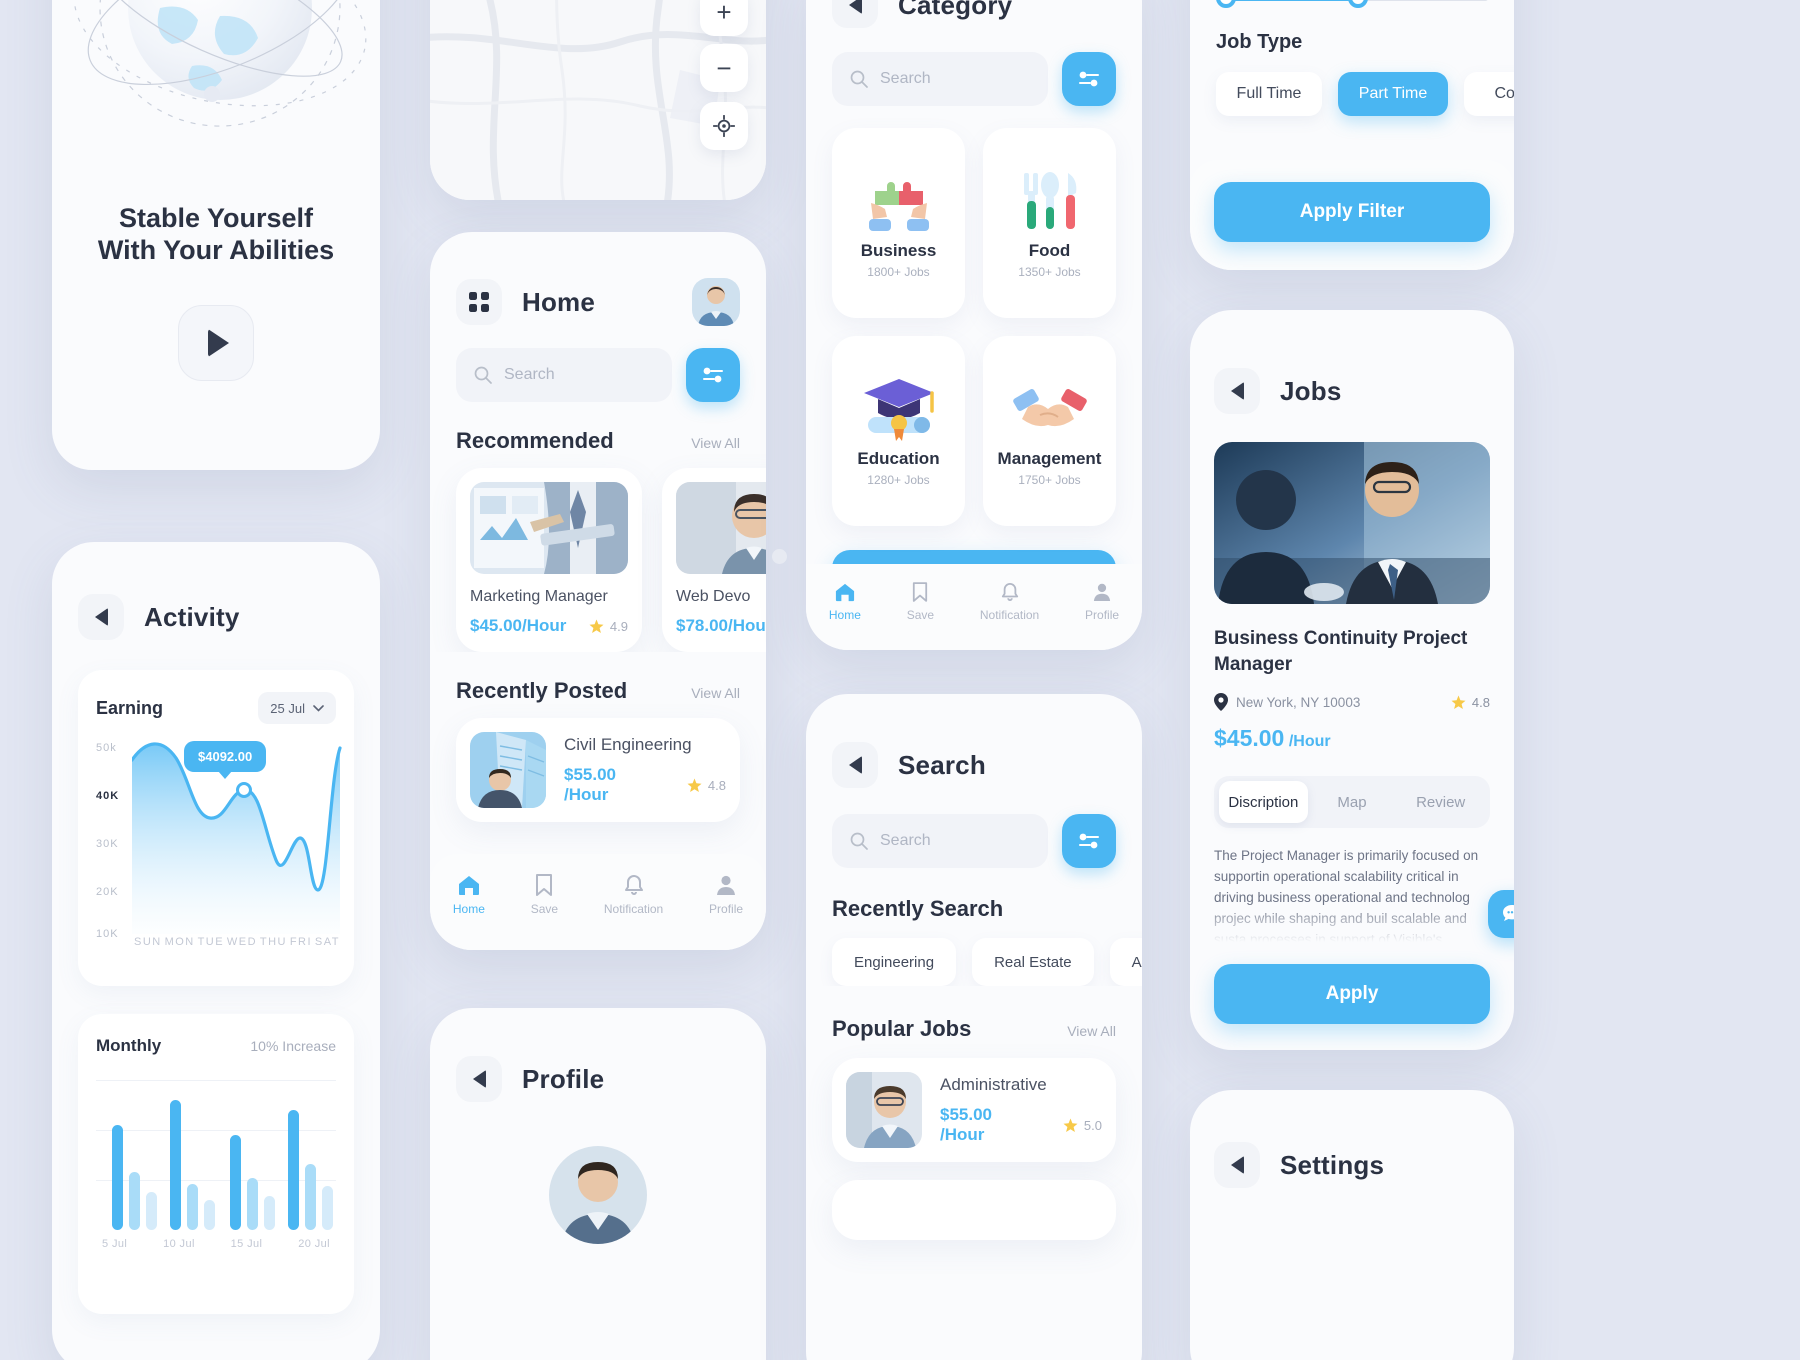  I want to click on profile-avatar, so click(598, 1195).